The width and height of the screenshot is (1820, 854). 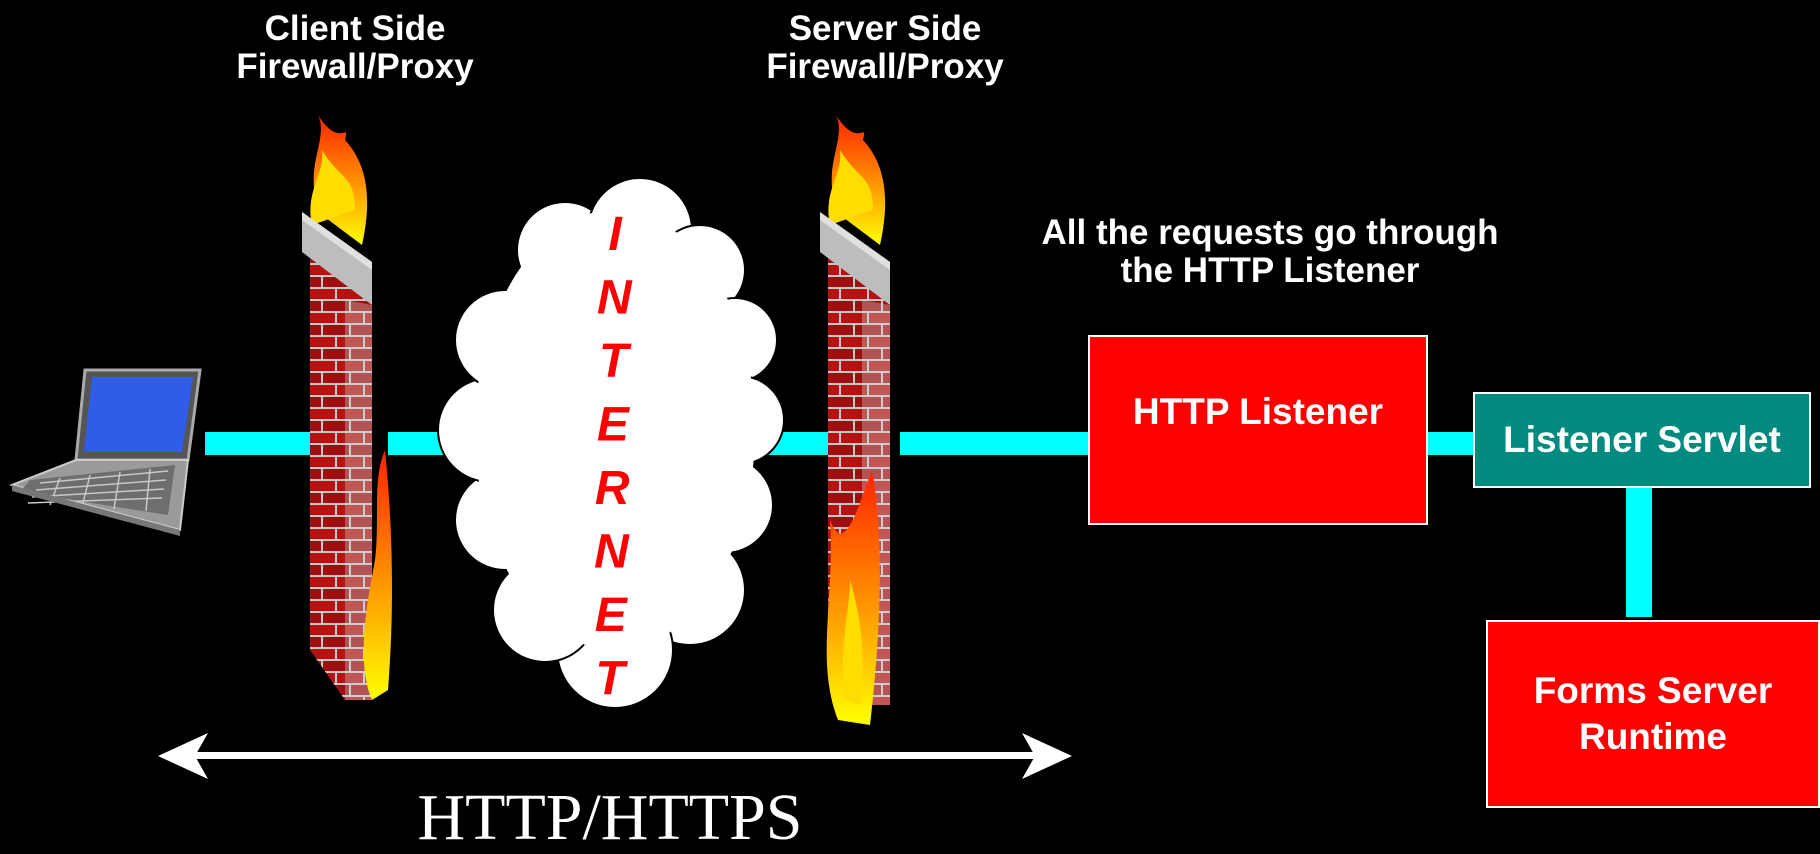 I want to click on protocol-label: HTTP/HTTPS, so click(x=610, y=817).